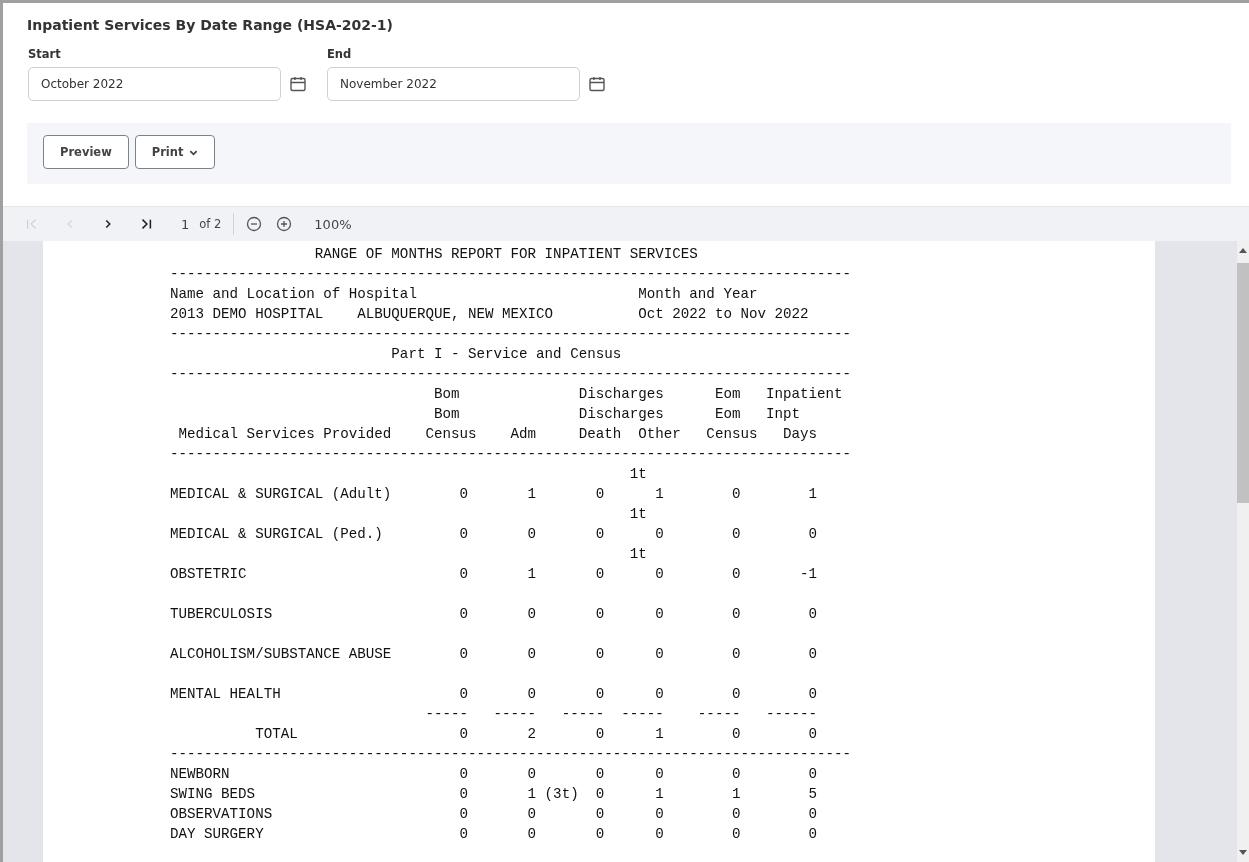  I want to click on report-line: Name and Location of Hospital Month and Year, so click(464, 294).